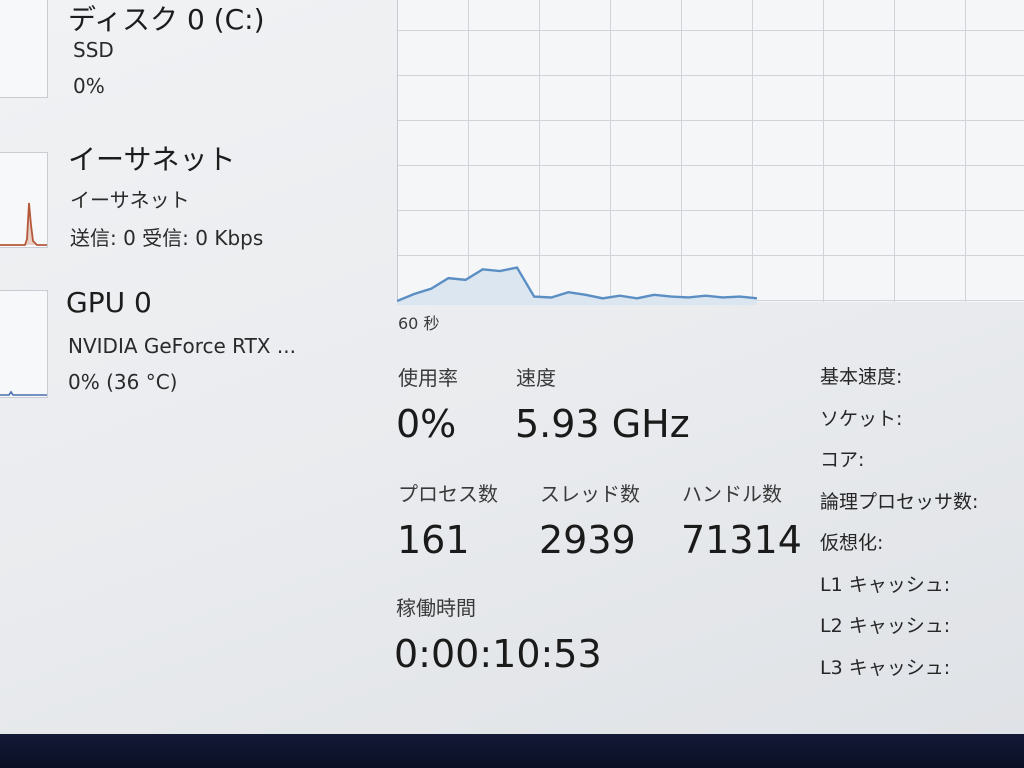 The width and height of the screenshot is (1024, 768). What do you see at coordinates (536, 378) in the screenshot?
I see `speed-label: 速度` at bounding box center [536, 378].